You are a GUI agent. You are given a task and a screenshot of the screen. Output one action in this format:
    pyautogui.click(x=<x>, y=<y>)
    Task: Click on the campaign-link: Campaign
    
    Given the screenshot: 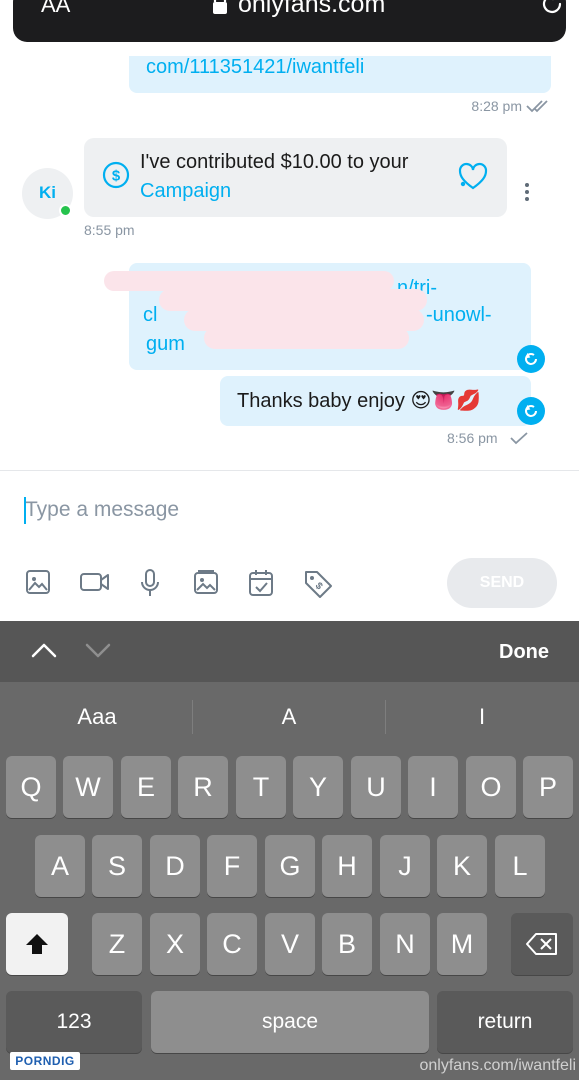 What is the action you would take?
    pyautogui.click(x=185, y=191)
    